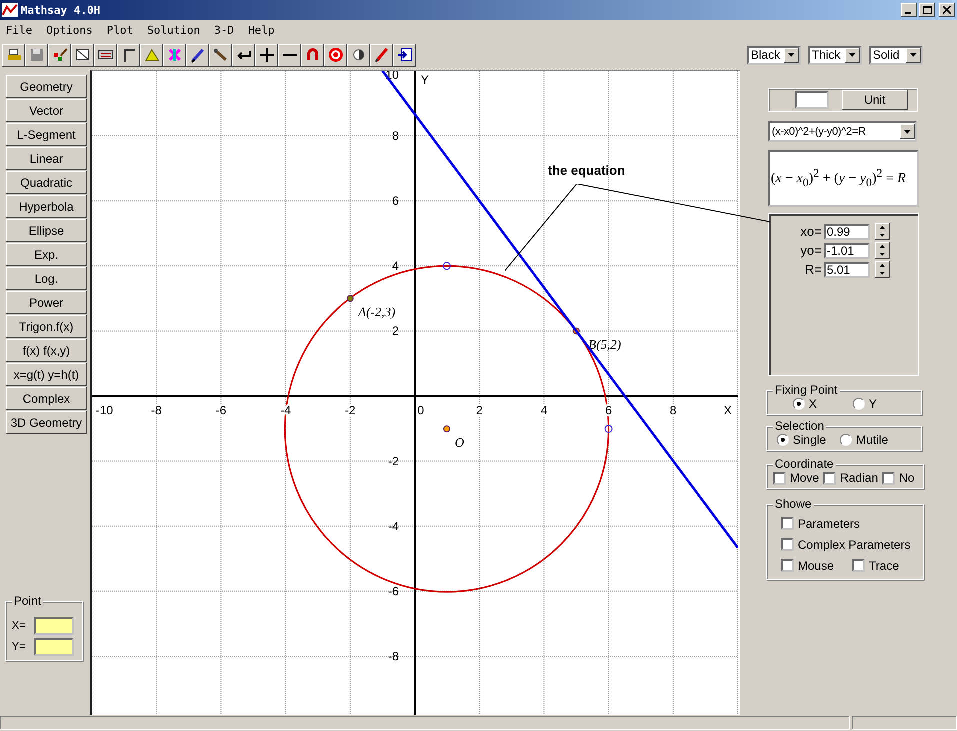 The width and height of the screenshot is (957, 731). I want to click on y-tick-label: -6, so click(393, 591).